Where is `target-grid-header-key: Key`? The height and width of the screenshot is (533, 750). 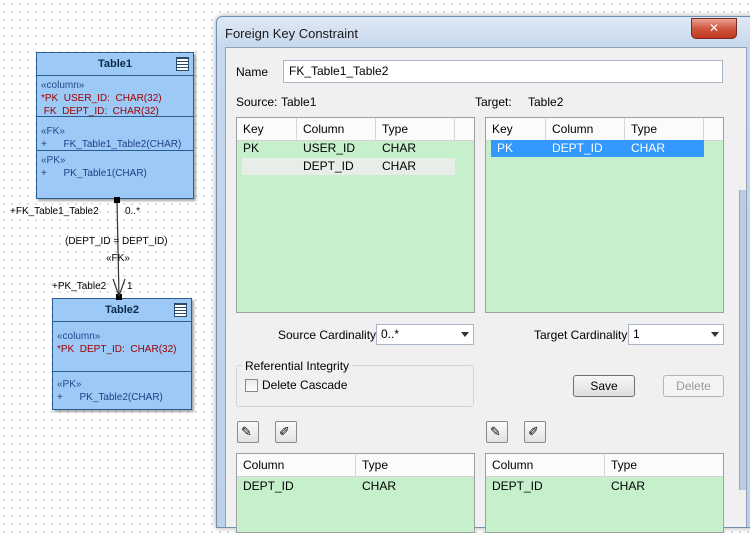
target-grid-header-key: Key is located at coordinates (516, 129).